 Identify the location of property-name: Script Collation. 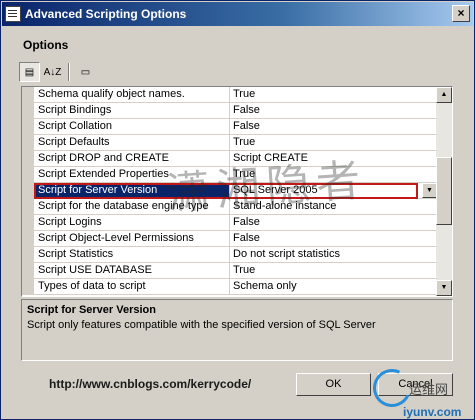
(132, 126).